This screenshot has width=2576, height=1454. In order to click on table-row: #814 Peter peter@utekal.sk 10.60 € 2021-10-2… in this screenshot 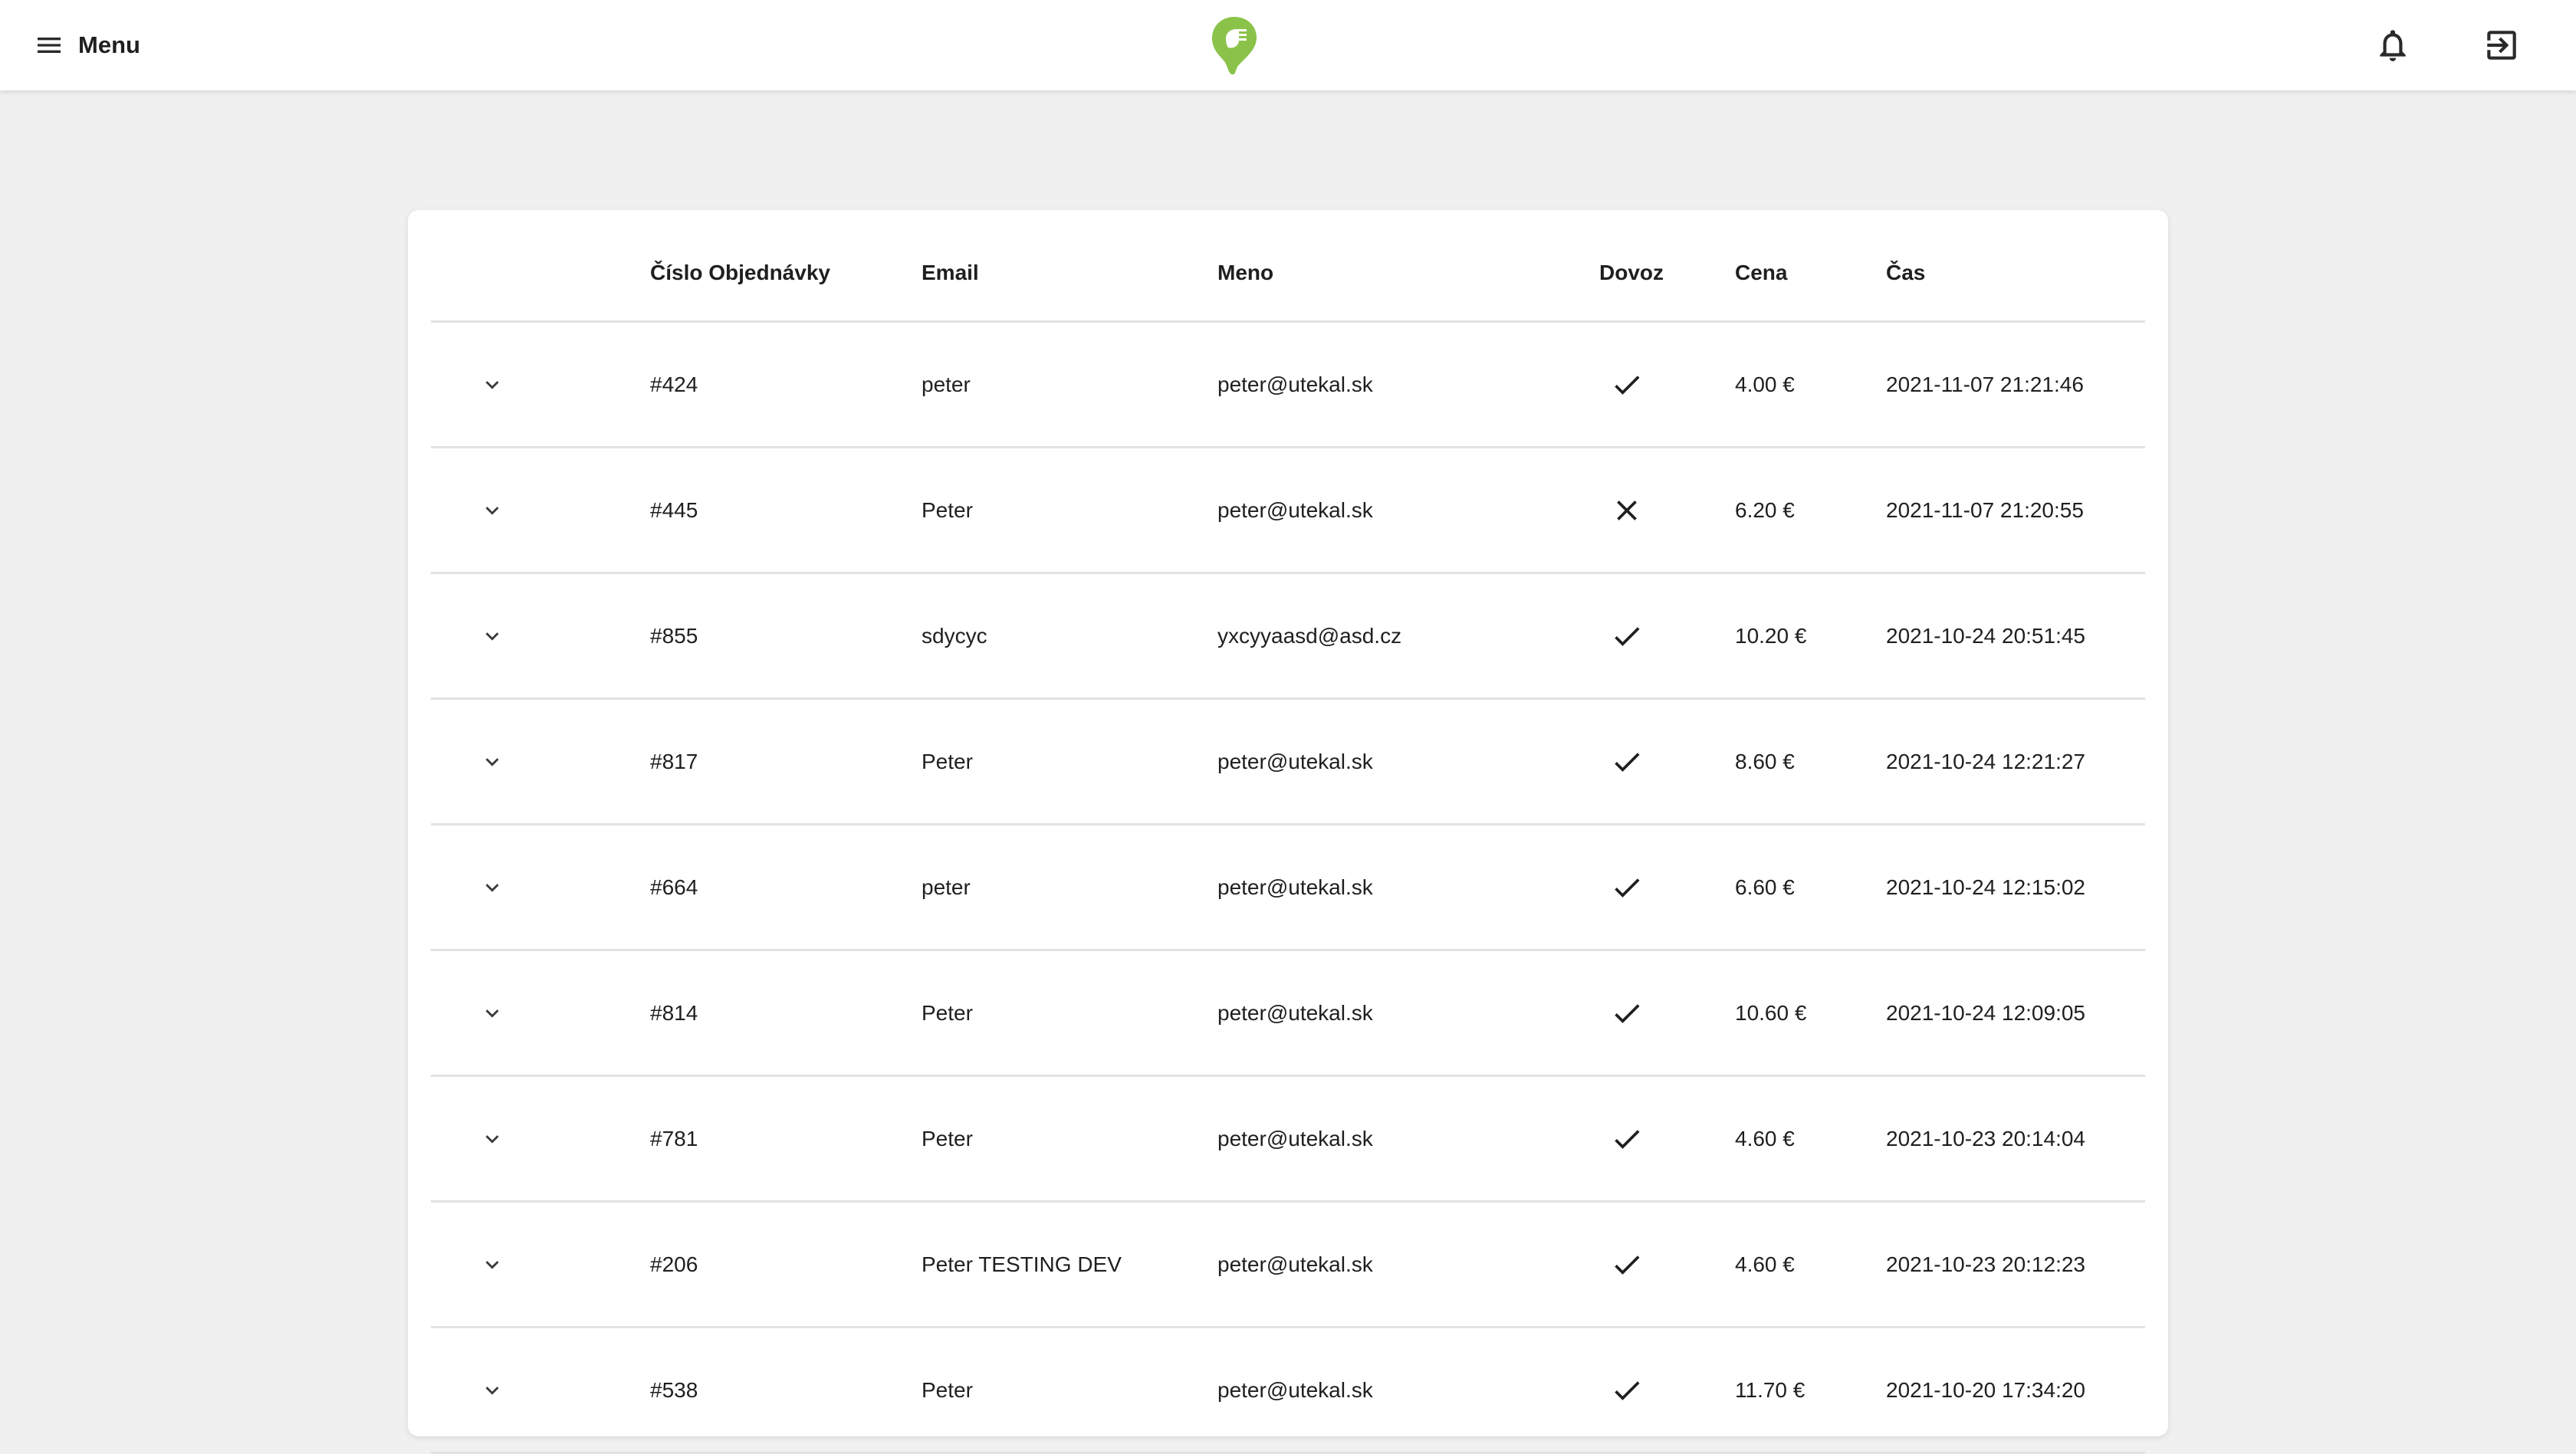, I will do `click(1288, 1014)`.